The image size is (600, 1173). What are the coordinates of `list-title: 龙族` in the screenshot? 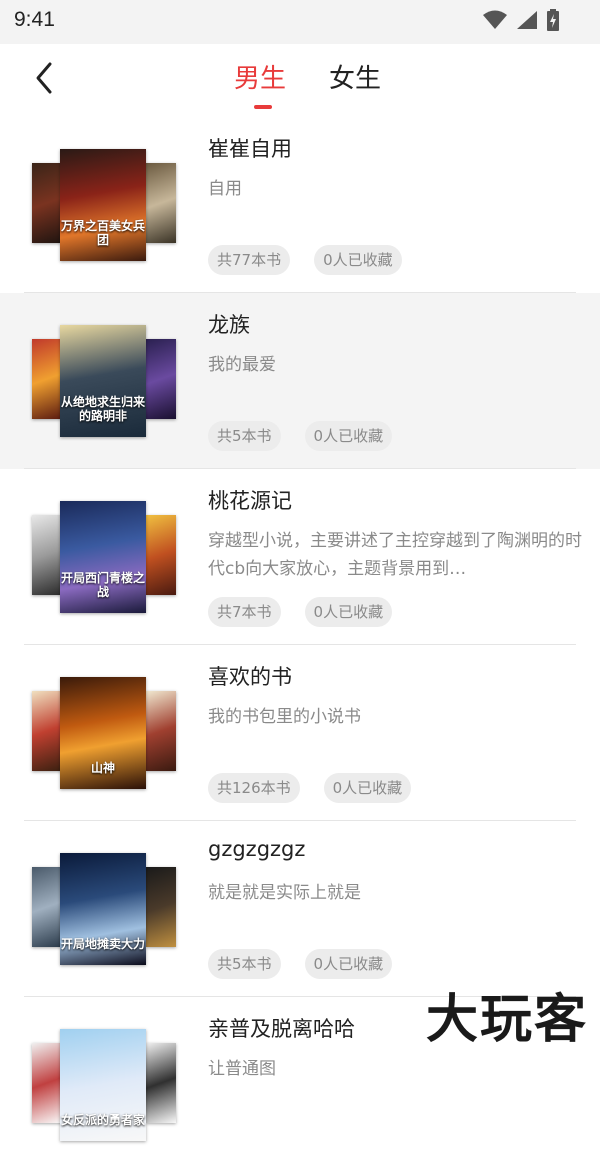 It's located at (229, 325).